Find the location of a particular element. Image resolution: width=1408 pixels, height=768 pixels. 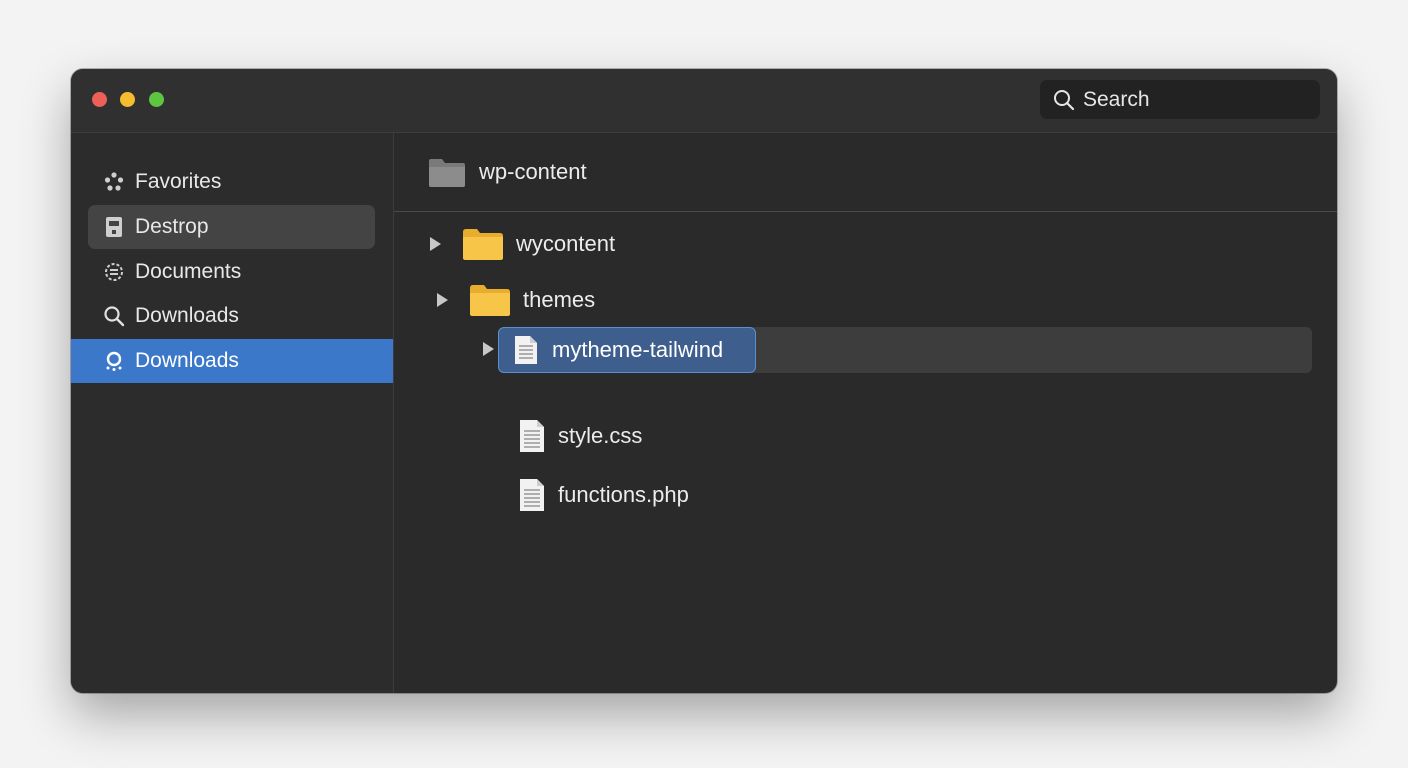

search-field is located at coordinates (1180, 99).